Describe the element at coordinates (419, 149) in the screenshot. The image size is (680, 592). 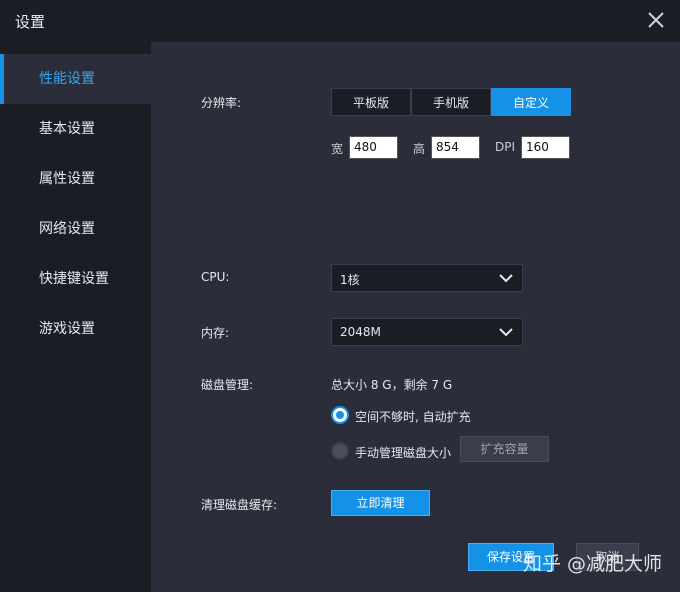
I see `height-label: 高` at that location.